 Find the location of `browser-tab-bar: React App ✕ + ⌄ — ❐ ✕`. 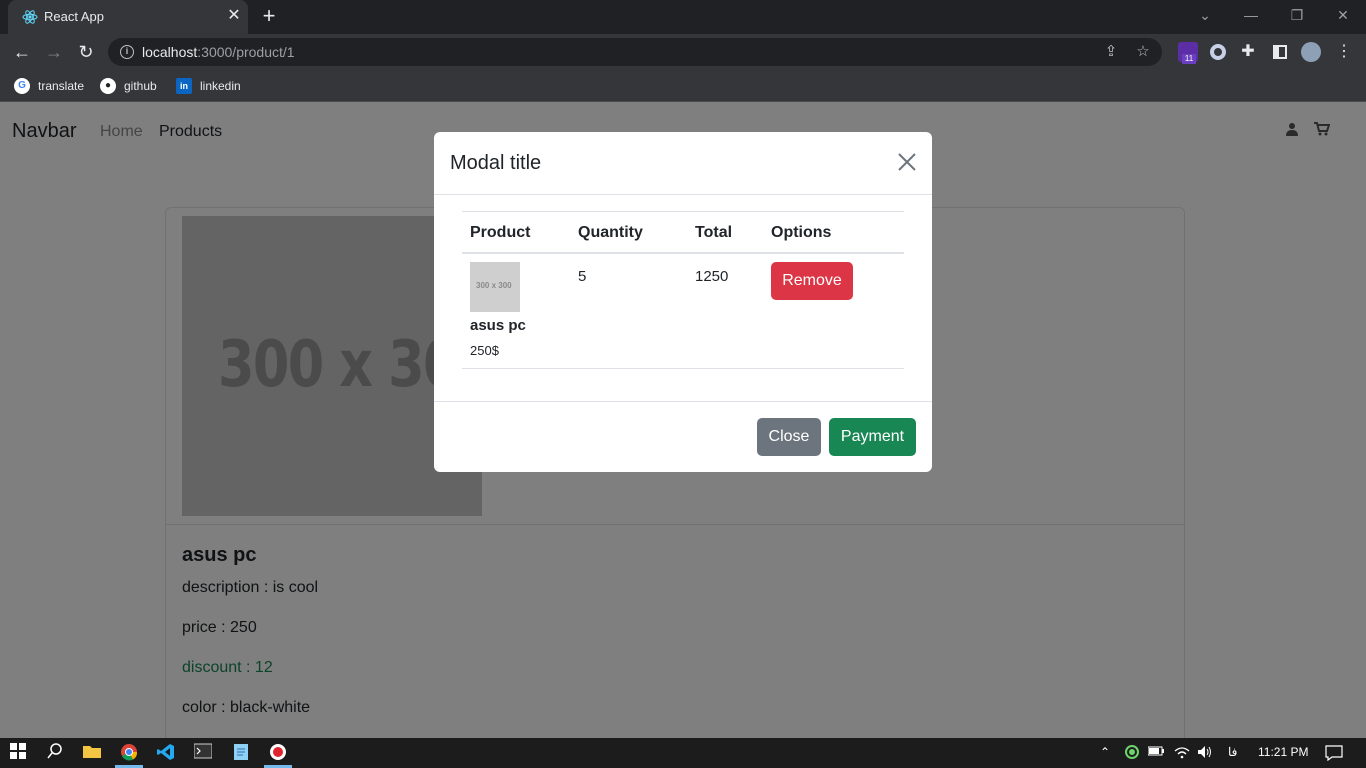

browser-tab-bar: React App ✕ + ⌄ — ❐ ✕ is located at coordinates (683, 17).